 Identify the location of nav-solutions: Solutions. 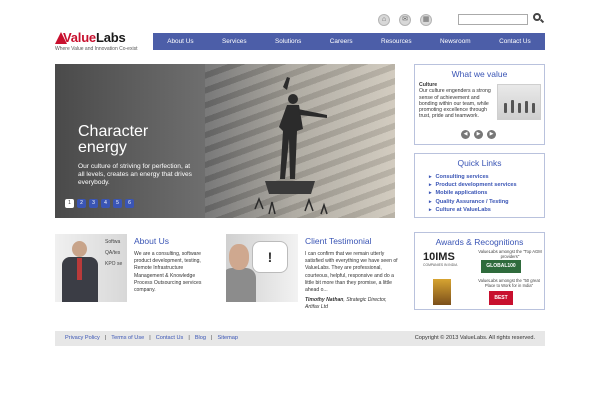
(288, 41).